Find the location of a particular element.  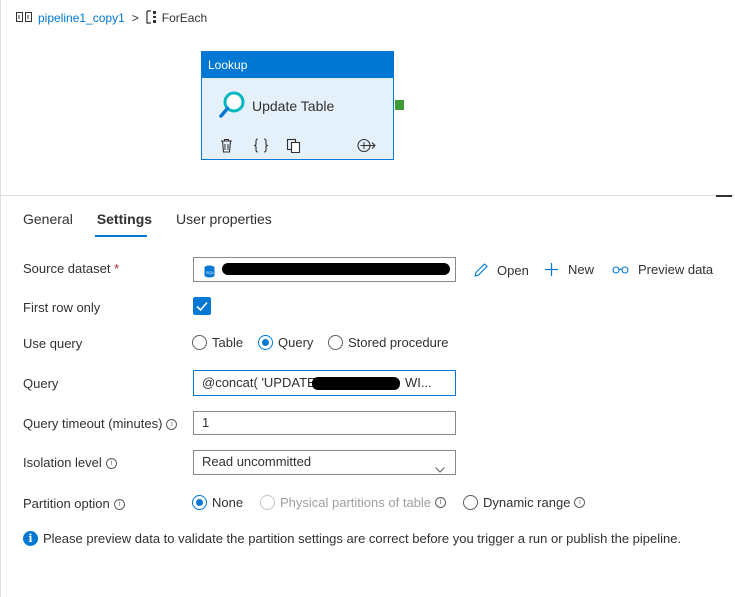

isolation-level-value: Read uncommitted is located at coordinates (257, 461).